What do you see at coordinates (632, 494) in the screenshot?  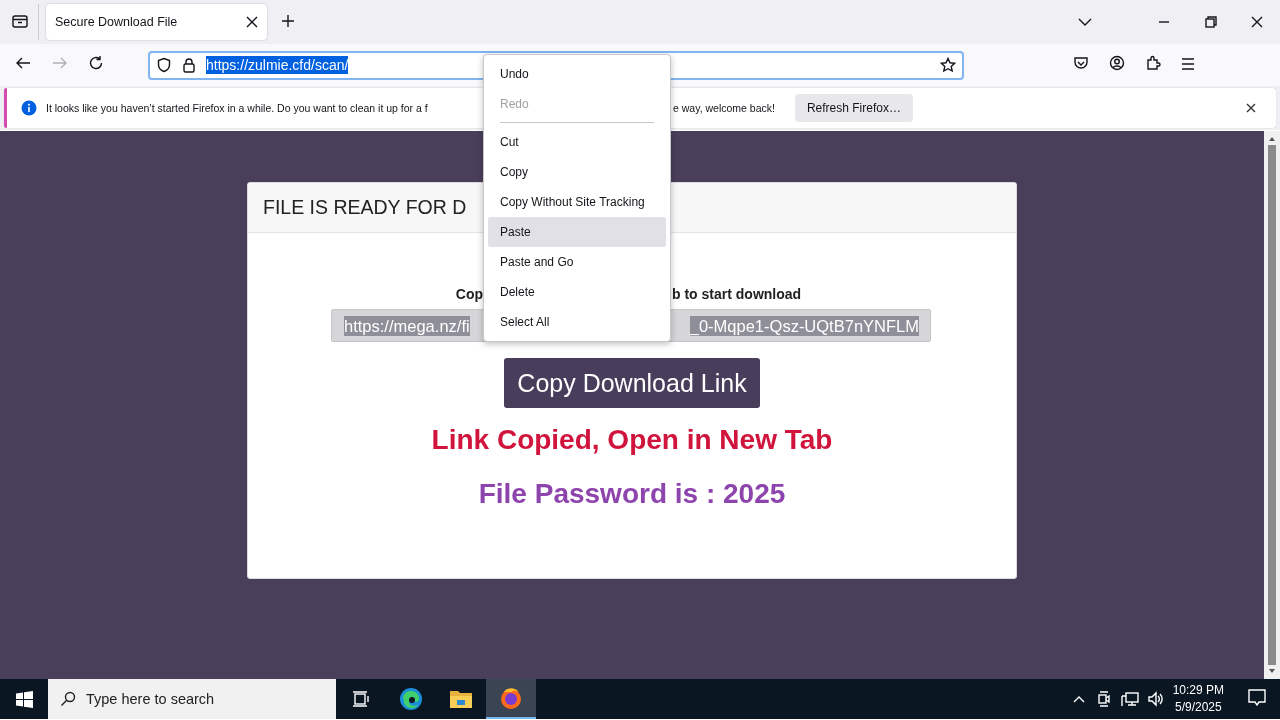 I see `password-text: File Password is : 2025` at bounding box center [632, 494].